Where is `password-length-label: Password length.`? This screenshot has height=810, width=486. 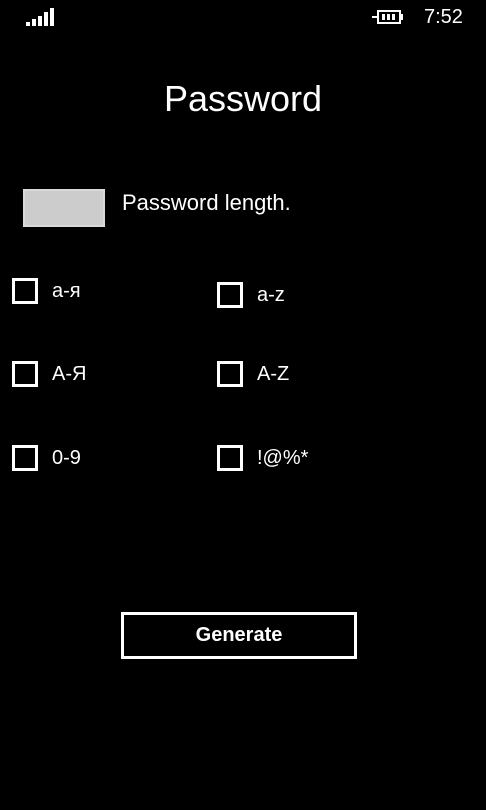 password-length-label: Password length. is located at coordinates (206, 202).